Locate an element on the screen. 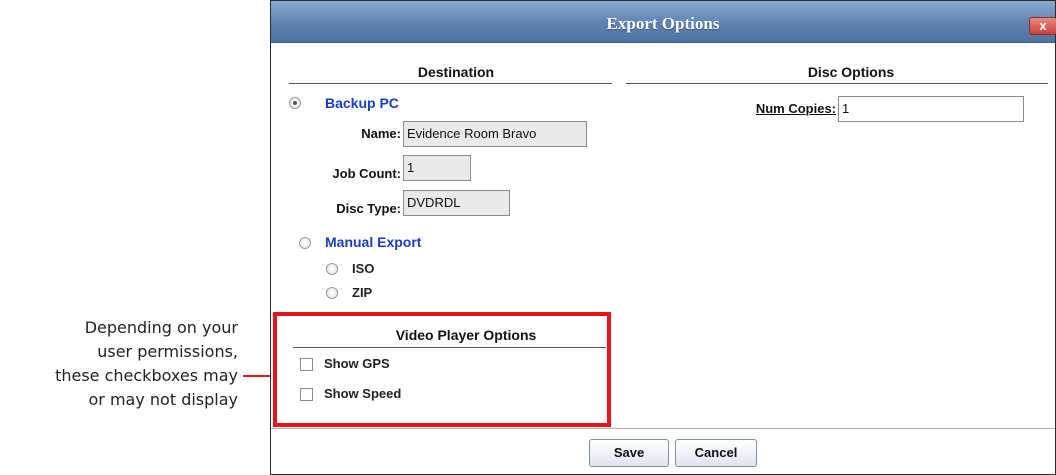  disc-options-rule is located at coordinates (837, 83).